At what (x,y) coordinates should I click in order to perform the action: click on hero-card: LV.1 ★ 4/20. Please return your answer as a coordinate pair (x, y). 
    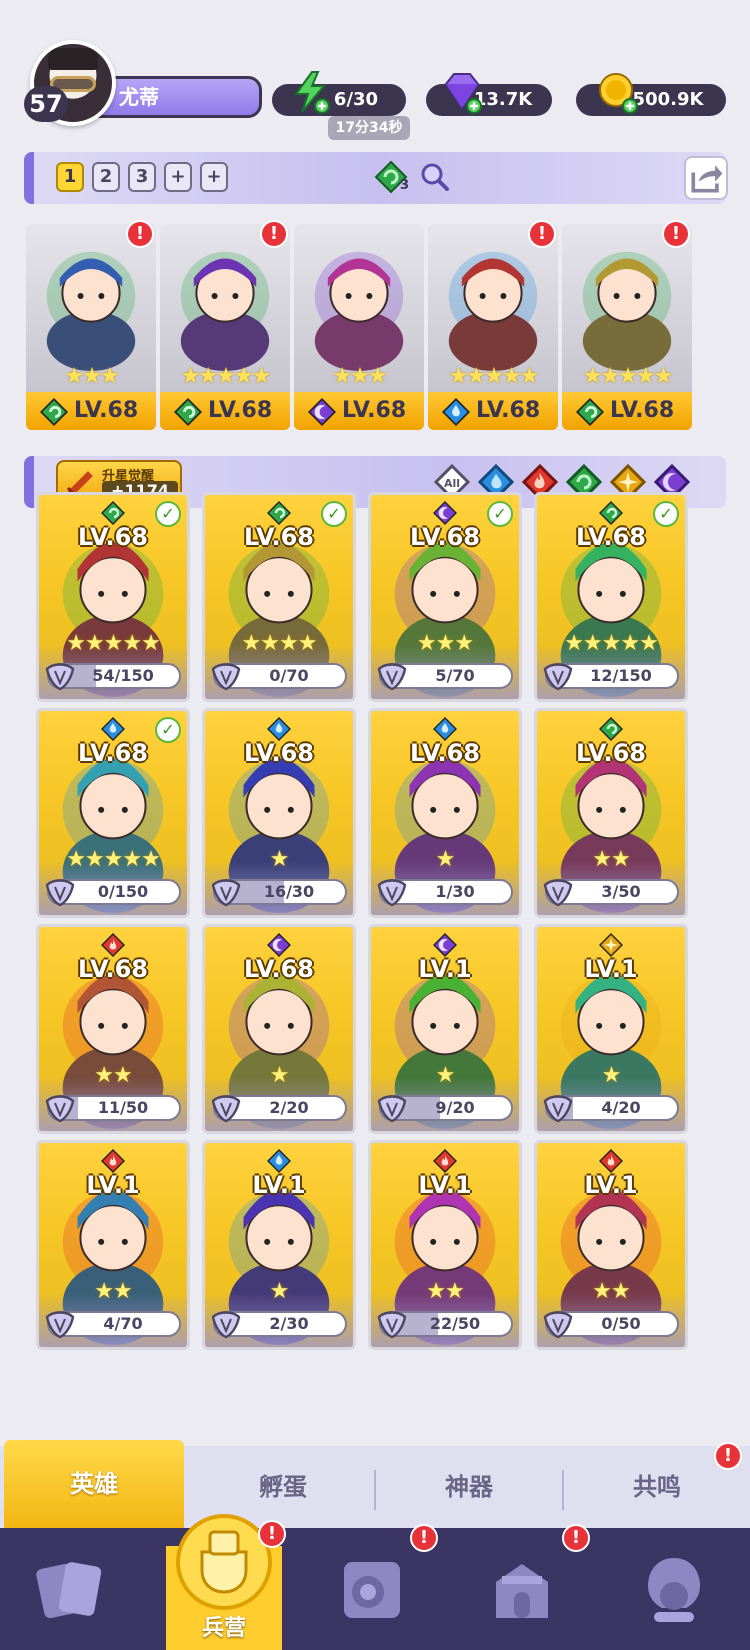
    Looking at the image, I should click on (611, 1029).